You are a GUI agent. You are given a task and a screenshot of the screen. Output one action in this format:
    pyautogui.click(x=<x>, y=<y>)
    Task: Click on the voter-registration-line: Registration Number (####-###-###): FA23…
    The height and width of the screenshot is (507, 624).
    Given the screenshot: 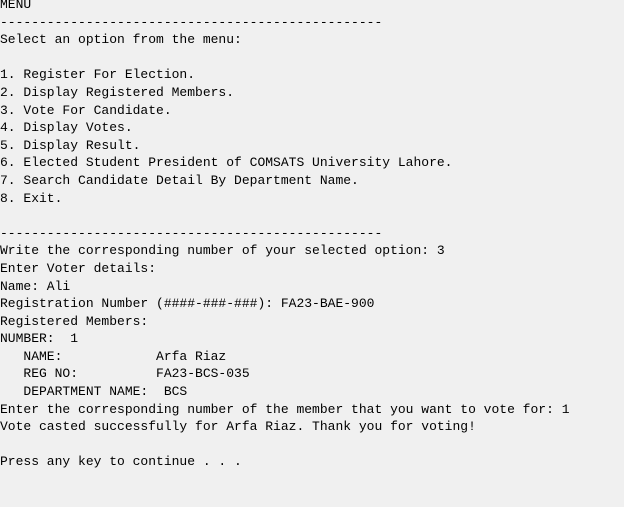 What is the action you would take?
    pyautogui.click(x=187, y=304)
    